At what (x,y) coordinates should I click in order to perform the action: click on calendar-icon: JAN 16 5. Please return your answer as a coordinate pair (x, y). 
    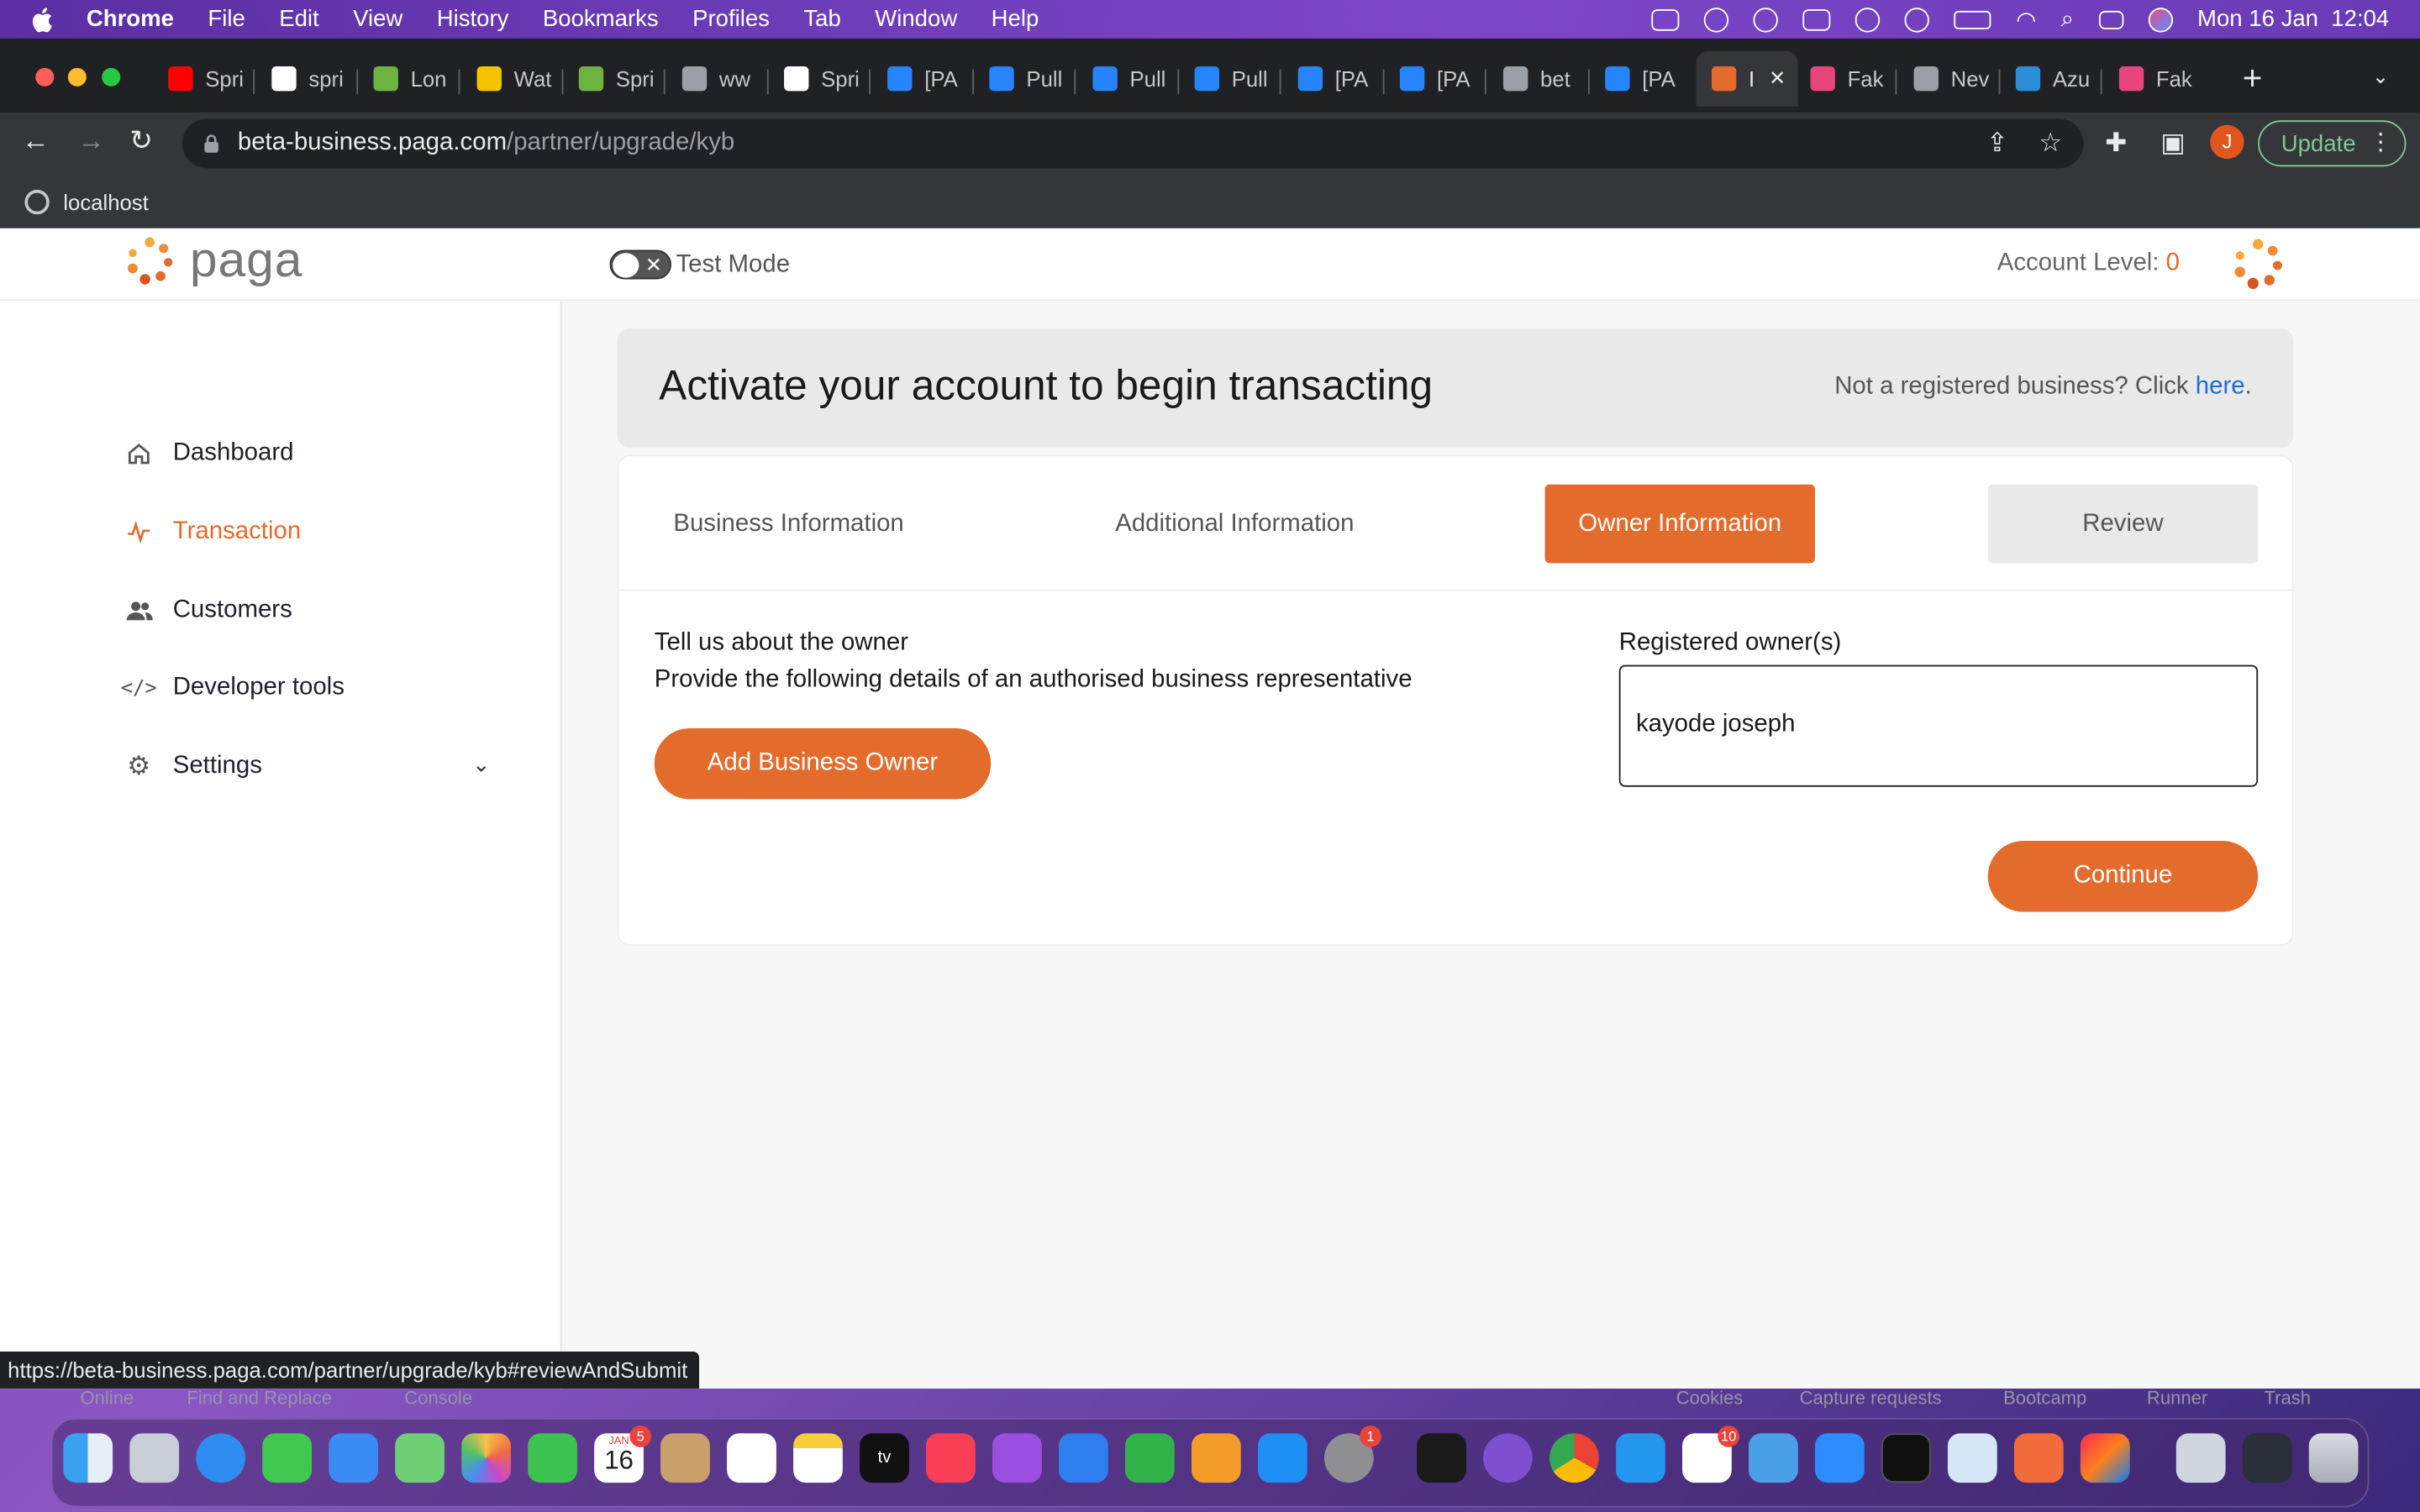
    Looking at the image, I should click on (623, 1454).